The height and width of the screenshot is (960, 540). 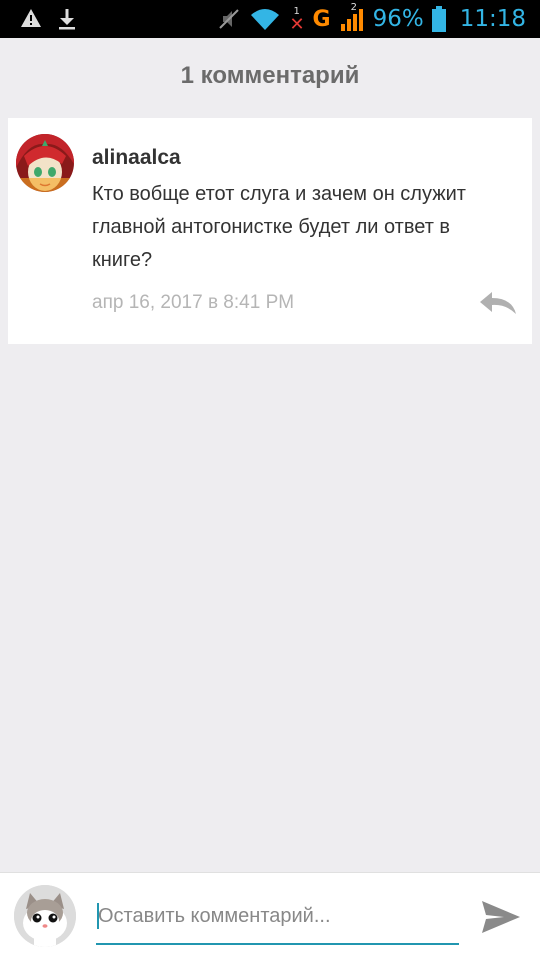 I want to click on clock: 11:18, so click(x=492, y=19).